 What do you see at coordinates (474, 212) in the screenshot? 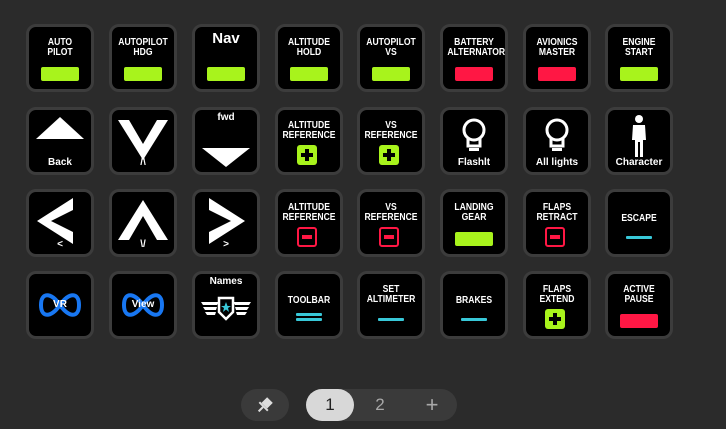
I see `key-label: LANDING GEAR` at bounding box center [474, 212].